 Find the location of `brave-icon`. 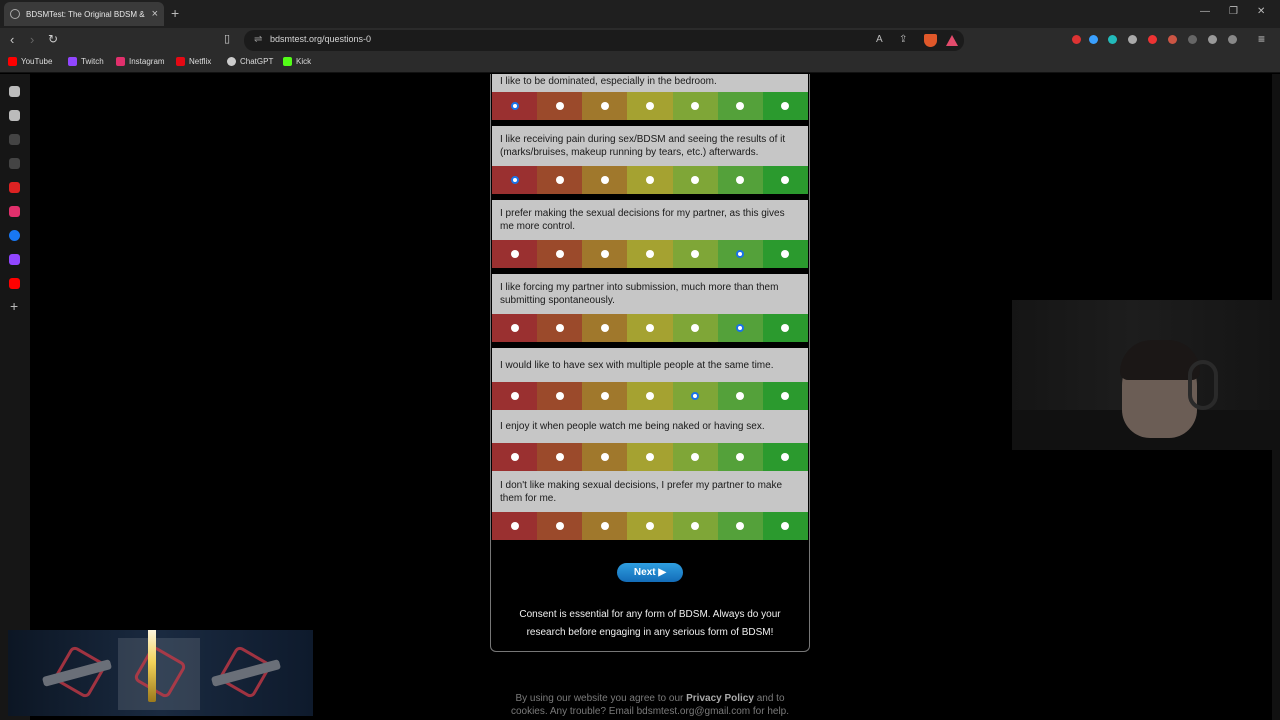

brave-icon is located at coordinates (14, 187).